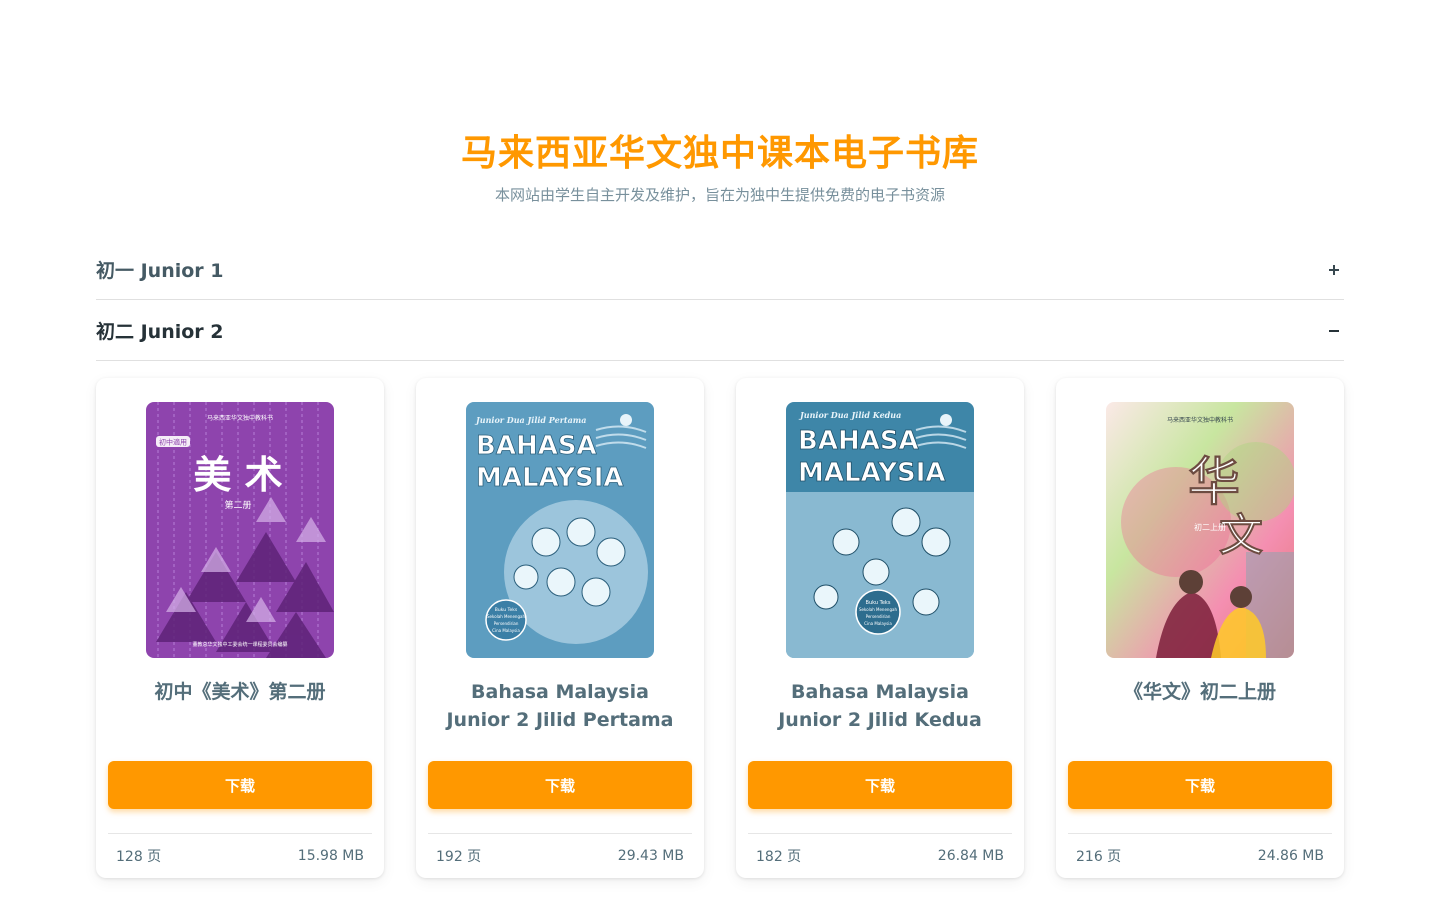 This screenshot has height=900, width=1440. I want to click on accordion-label: 初一 Junior 1, so click(160, 271).